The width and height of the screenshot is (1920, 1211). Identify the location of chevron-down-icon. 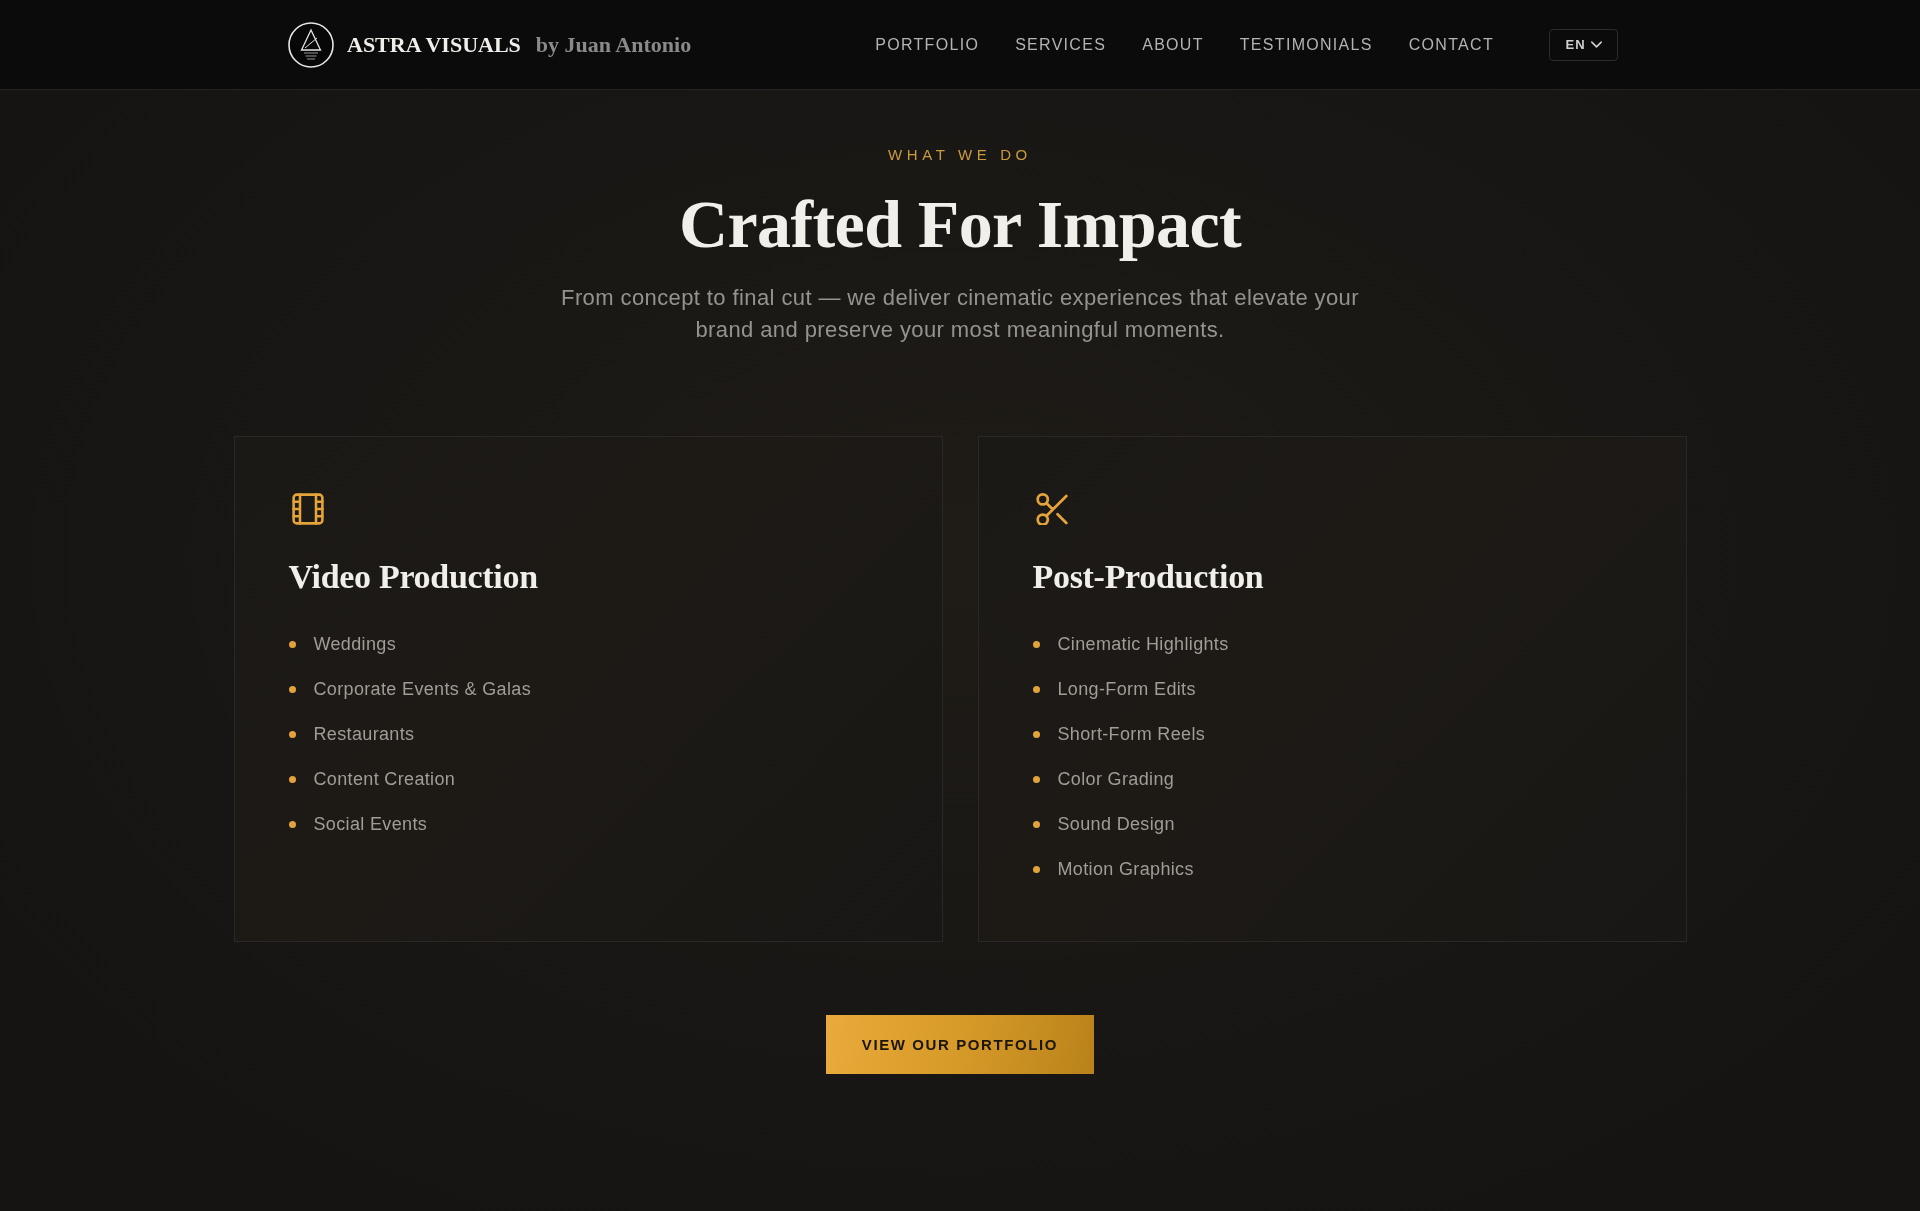
(1596, 44).